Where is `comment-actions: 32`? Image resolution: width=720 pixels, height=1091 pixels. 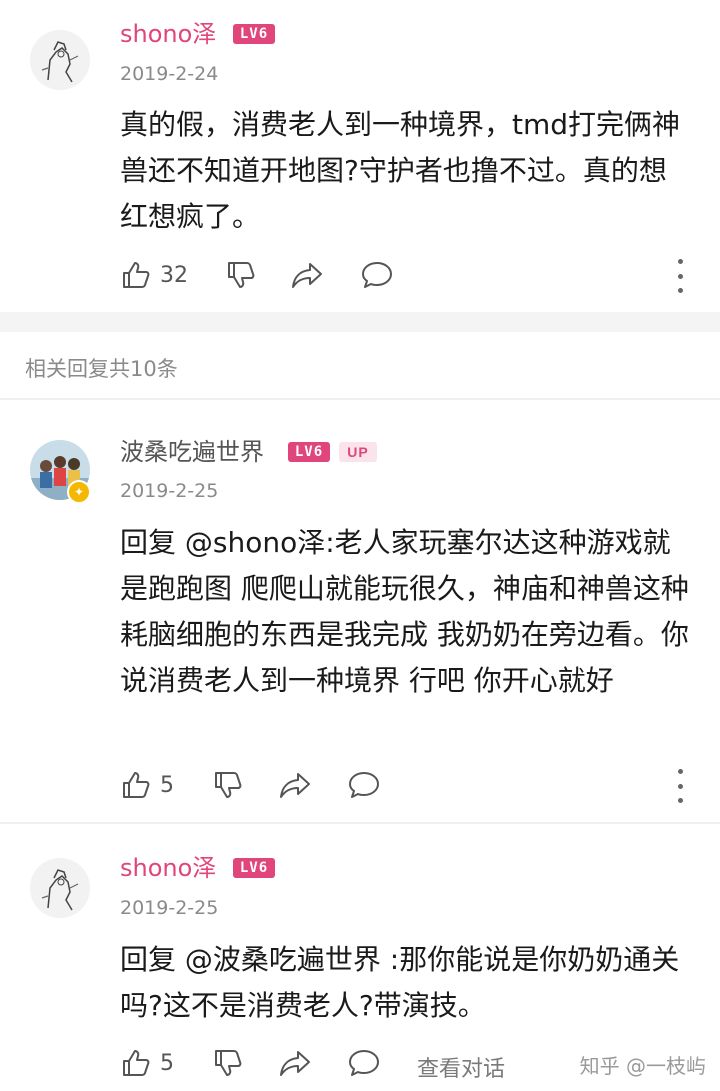 comment-actions: 32 is located at coordinates (405, 277).